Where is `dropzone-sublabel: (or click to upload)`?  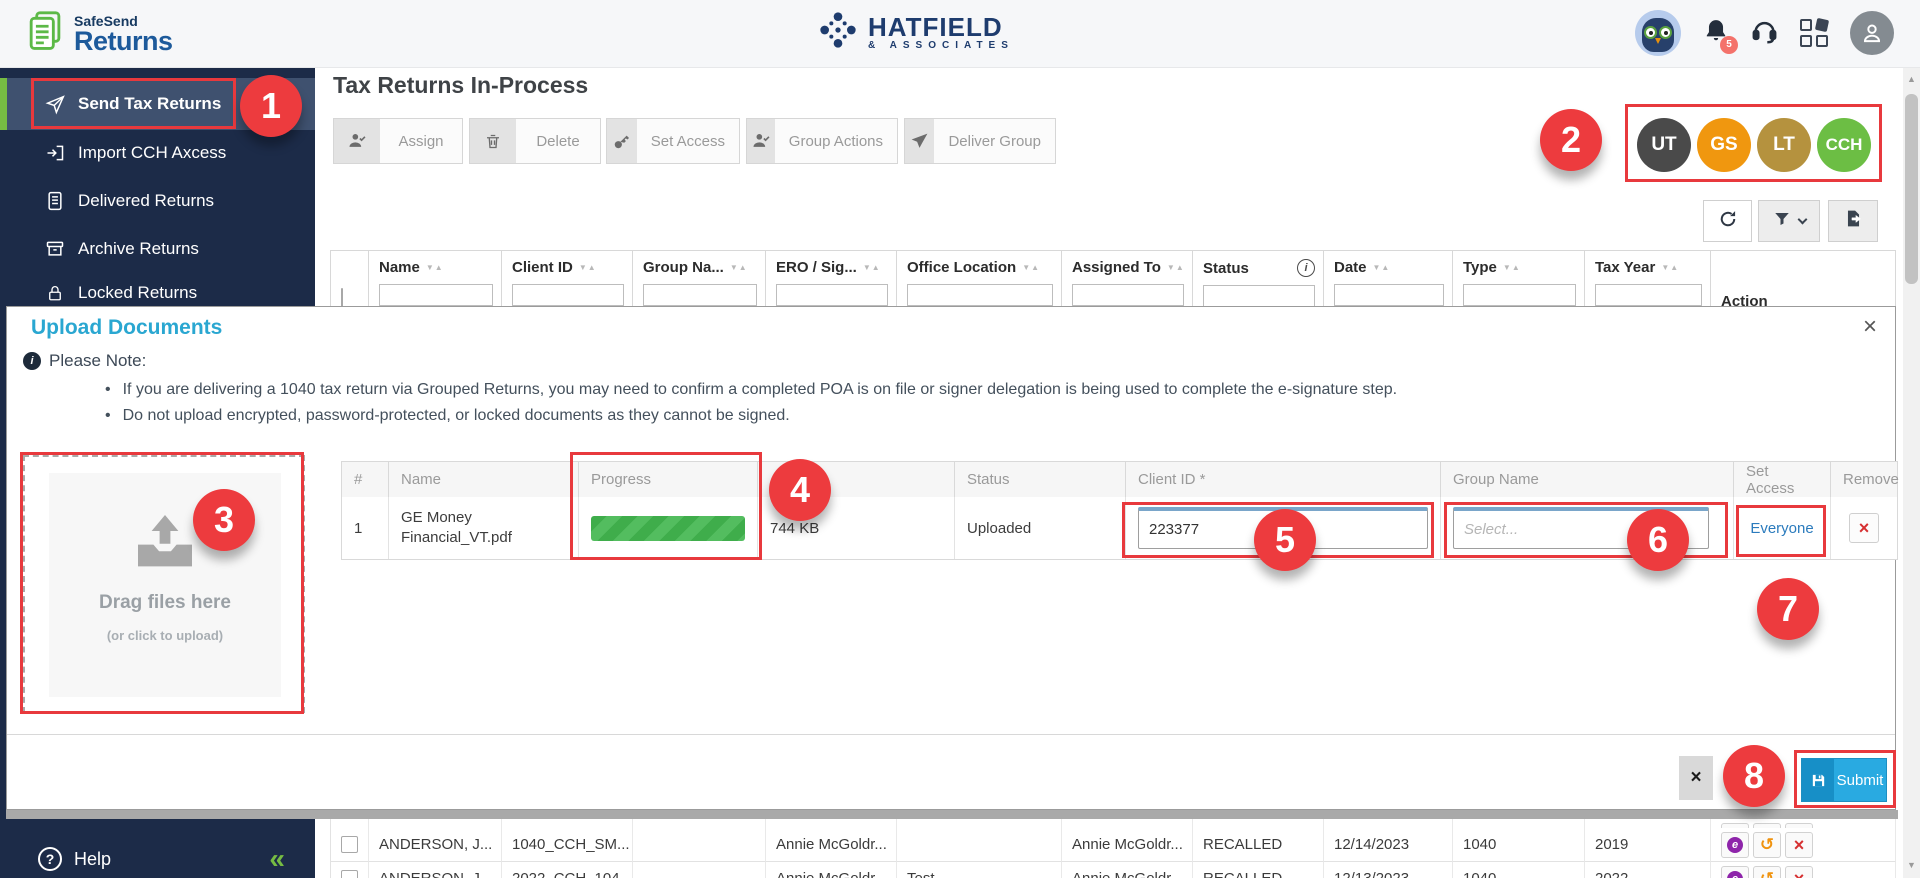 dropzone-sublabel: (or click to upload) is located at coordinates (165, 635).